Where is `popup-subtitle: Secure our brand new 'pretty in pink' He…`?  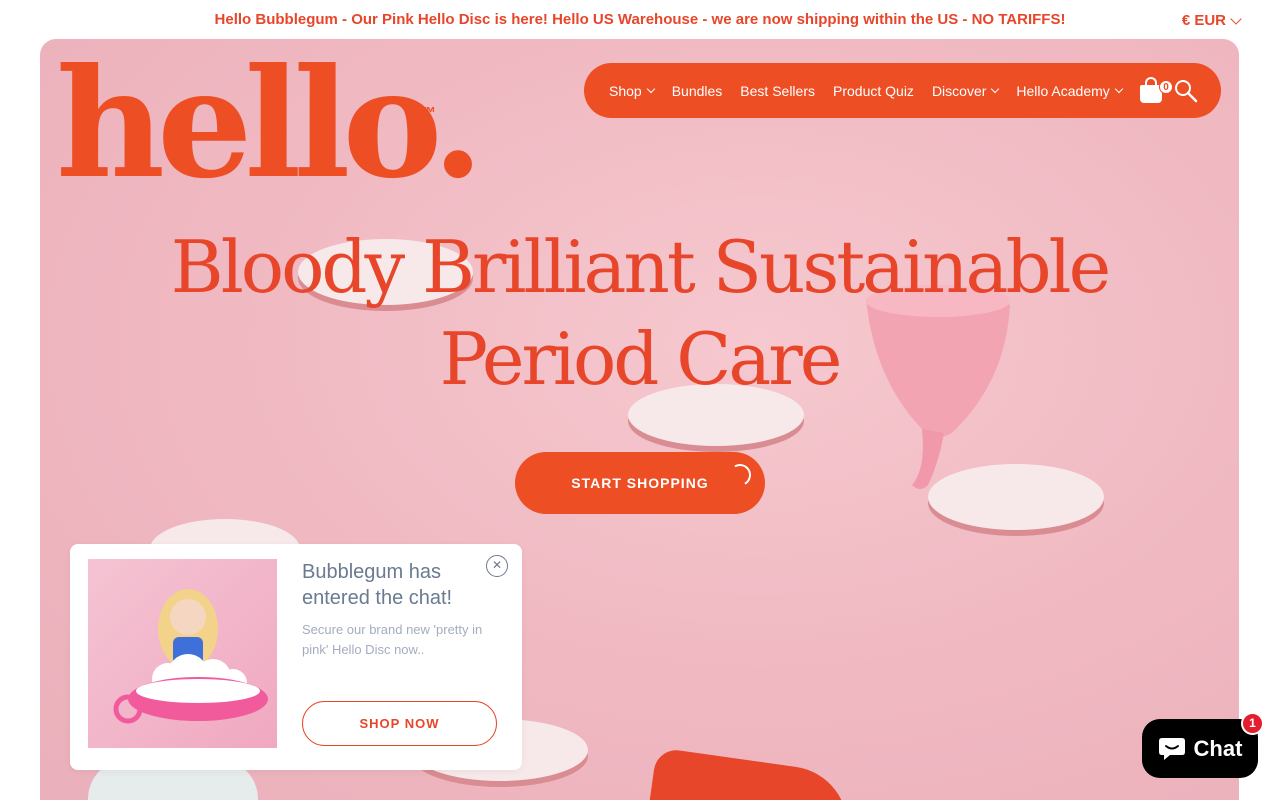 popup-subtitle: Secure our brand new 'pretty in pink' He… is located at coordinates (392, 639).